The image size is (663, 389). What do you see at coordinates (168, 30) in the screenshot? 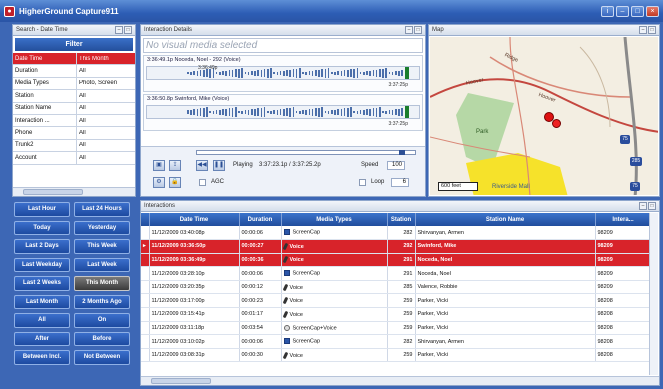
I see `details-panel-title: Interaction Details` at bounding box center [168, 30].